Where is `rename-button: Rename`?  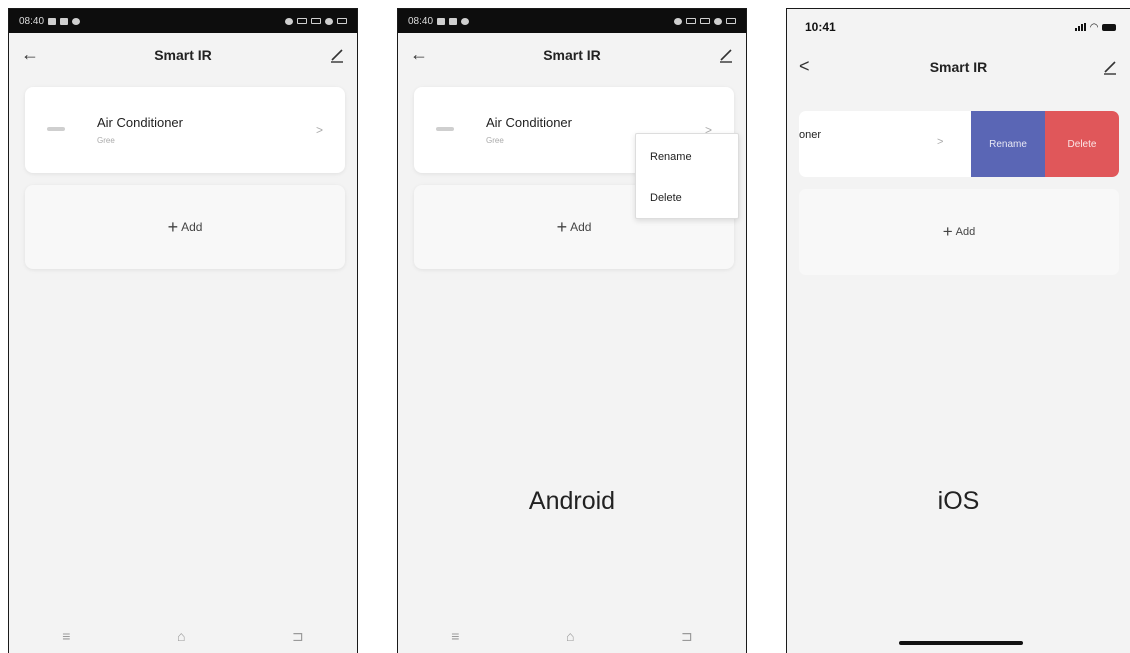
rename-button: Rename is located at coordinates (1008, 144).